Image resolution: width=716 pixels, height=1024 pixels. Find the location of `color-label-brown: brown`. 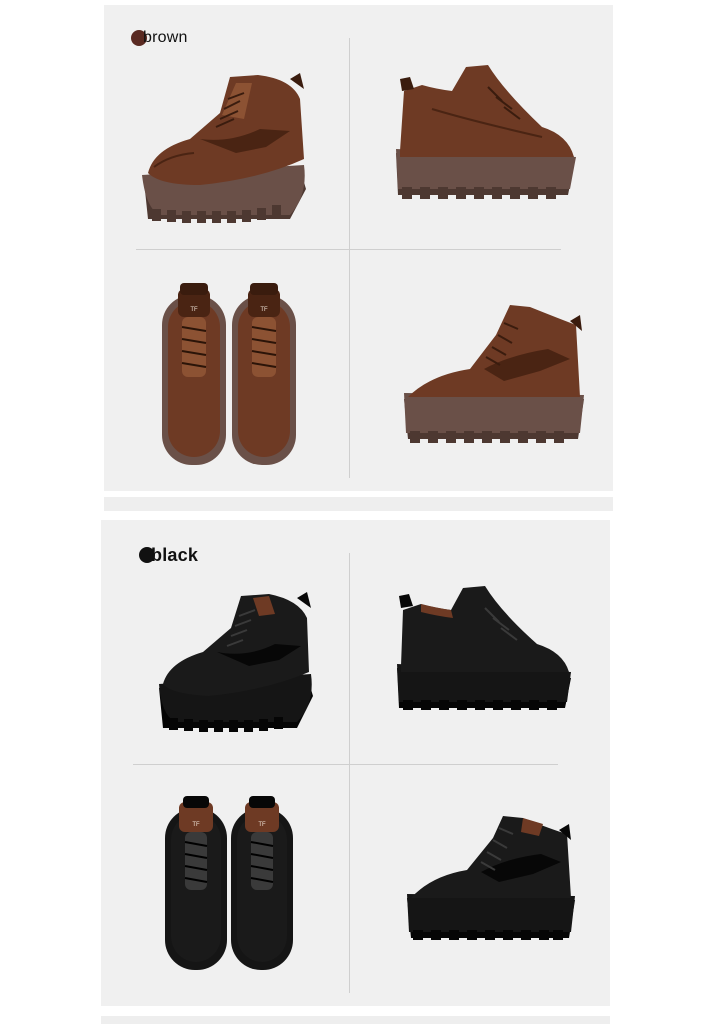

color-label-brown: brown is located at coordinates (159, 38).